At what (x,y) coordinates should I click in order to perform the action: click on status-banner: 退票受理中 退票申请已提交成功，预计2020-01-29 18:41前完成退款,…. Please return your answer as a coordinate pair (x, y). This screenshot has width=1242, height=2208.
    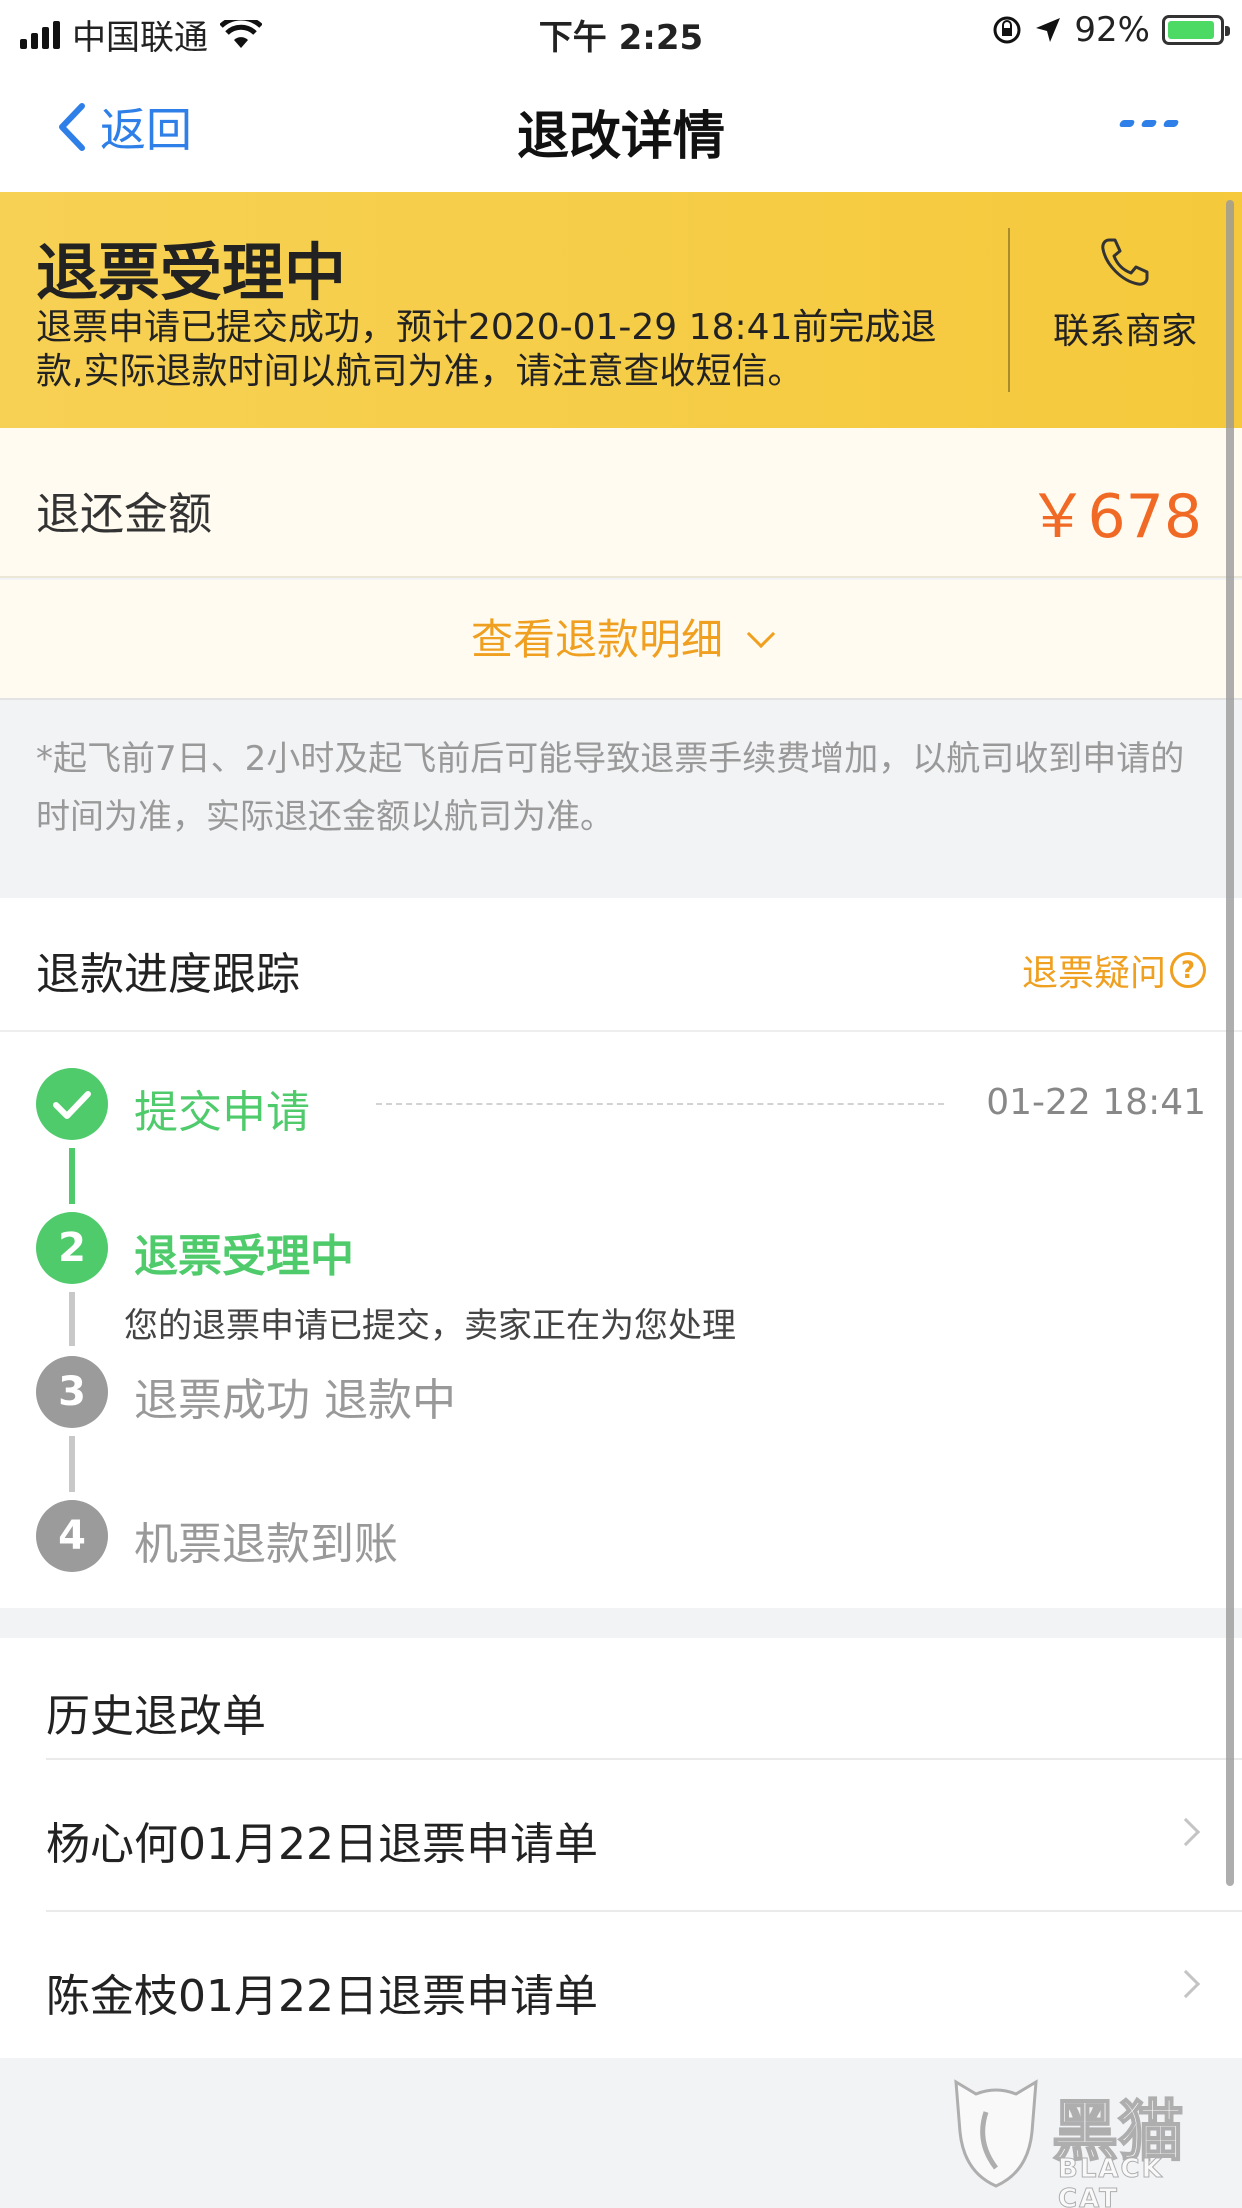
    Looking at the image, I should click on (621, 310).